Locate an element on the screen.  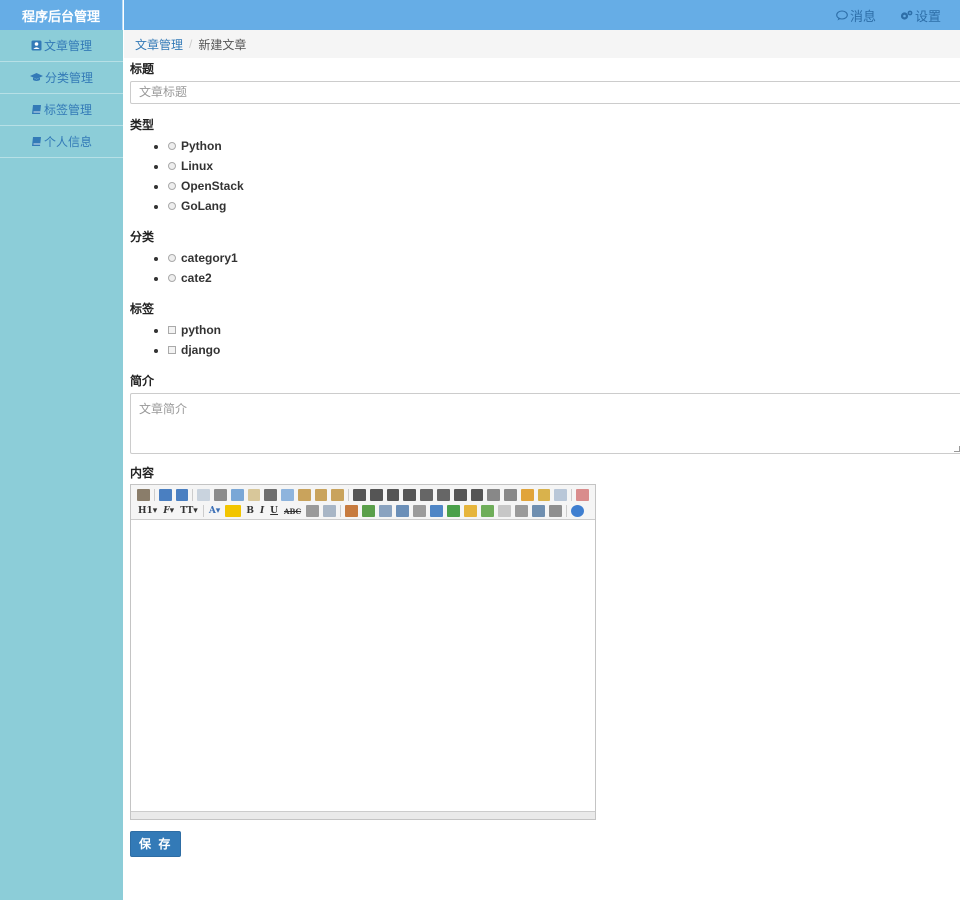
attachment-icon is located at coordinates (420, 511).